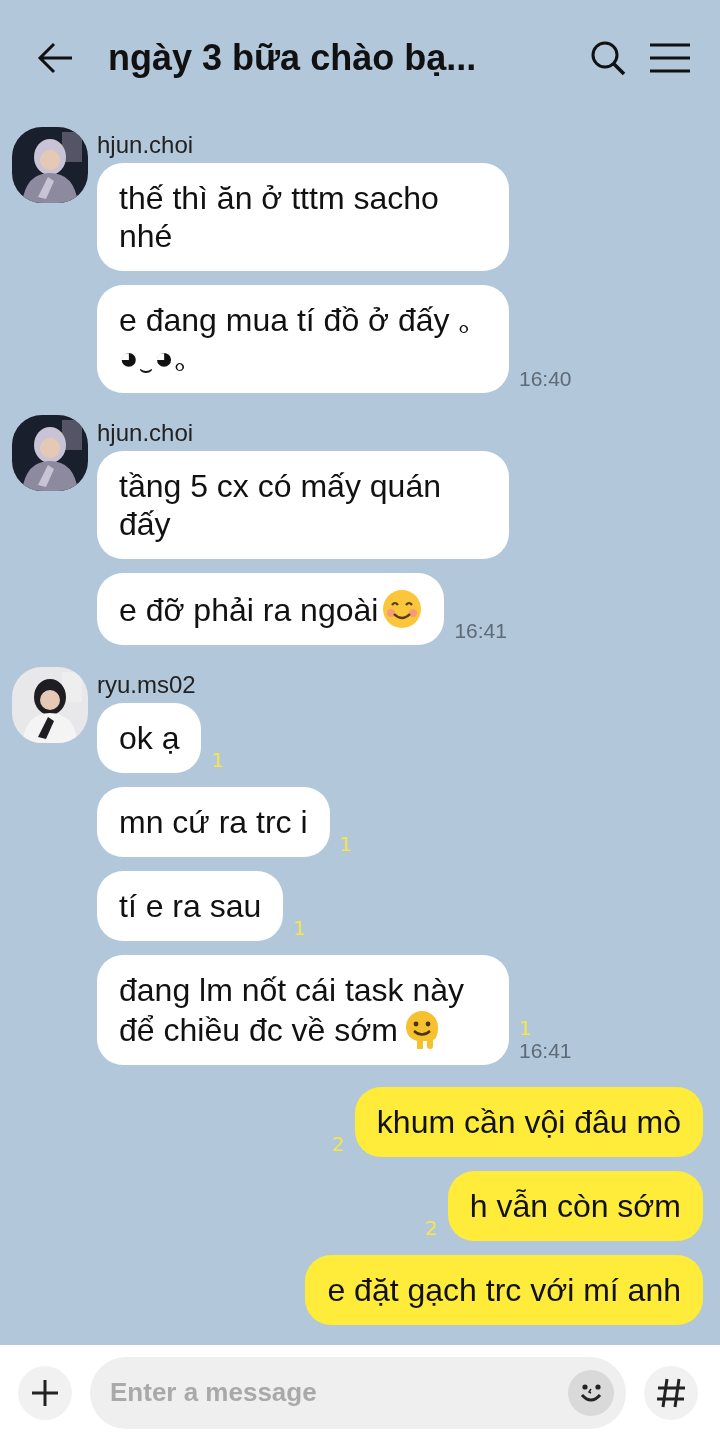 This screenshot has width=720, height=1440. What do you see at coordinates (303, 217) in the screenshot?
I see `message-bubble: thế thì ăn ở tttm sacho nhé` at bounding box center [303, 217].